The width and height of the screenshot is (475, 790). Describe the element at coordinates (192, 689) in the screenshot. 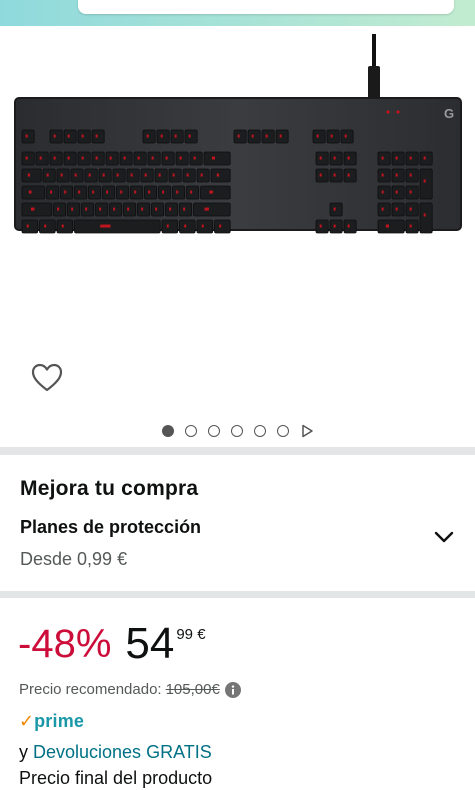

I see `recommended-price-value: 105,00€` at that location.